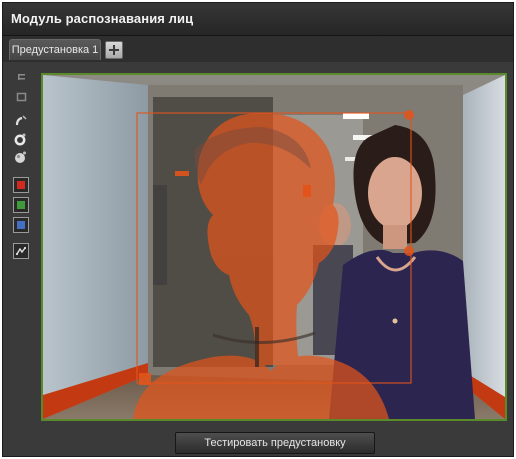 The image size is (516, 459). Describe the element at coordinates (23, 169) in the screenshot. I see `drawing-toolbar` at that location.